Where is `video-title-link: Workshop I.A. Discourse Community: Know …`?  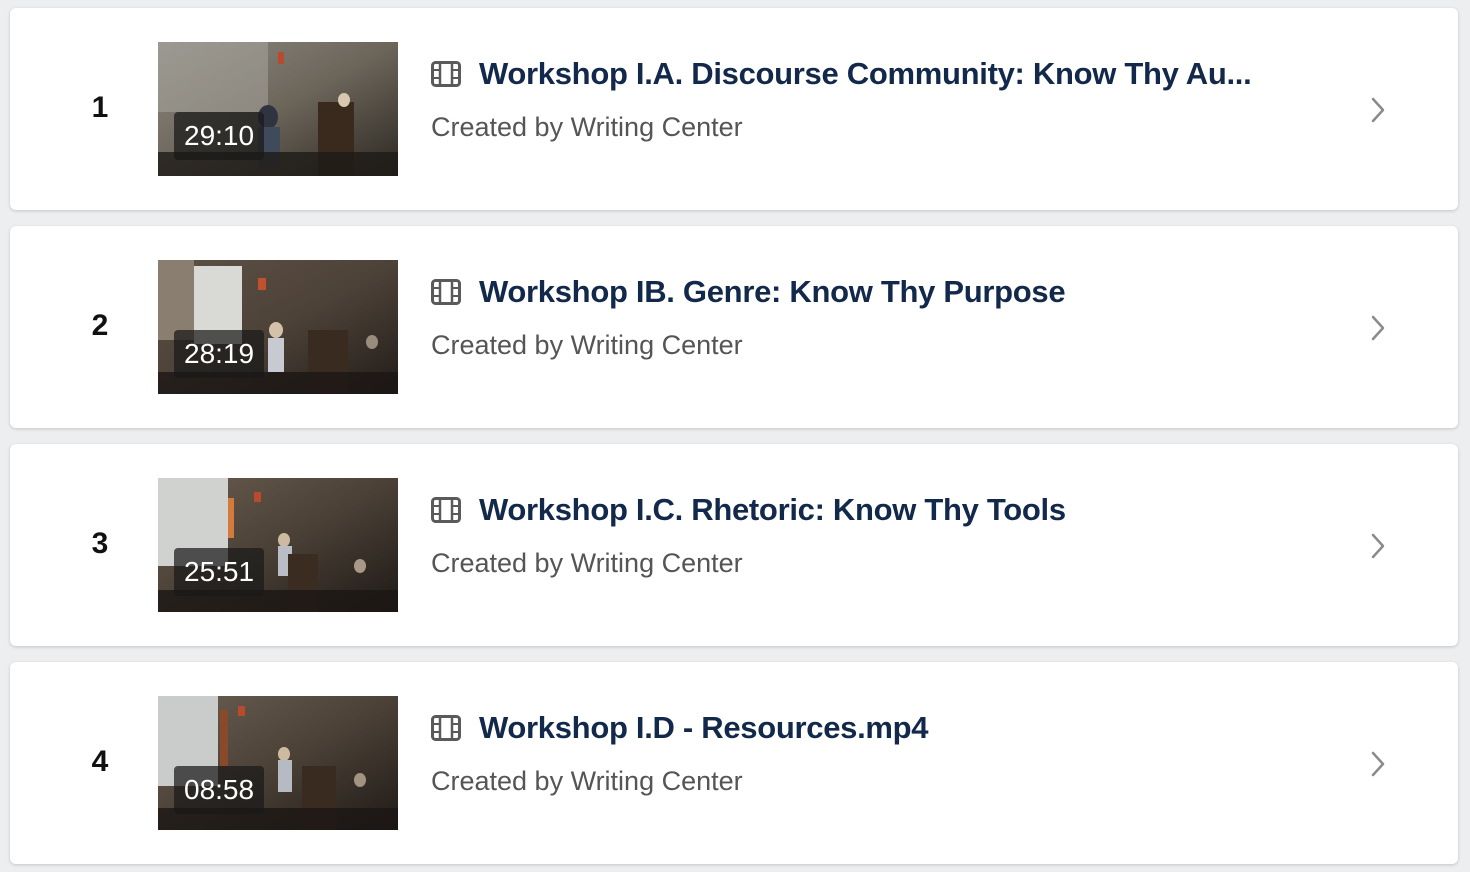
video-title-link: Workshop I.A. Discourse Community: Know … is located at coordinates (865, 74).